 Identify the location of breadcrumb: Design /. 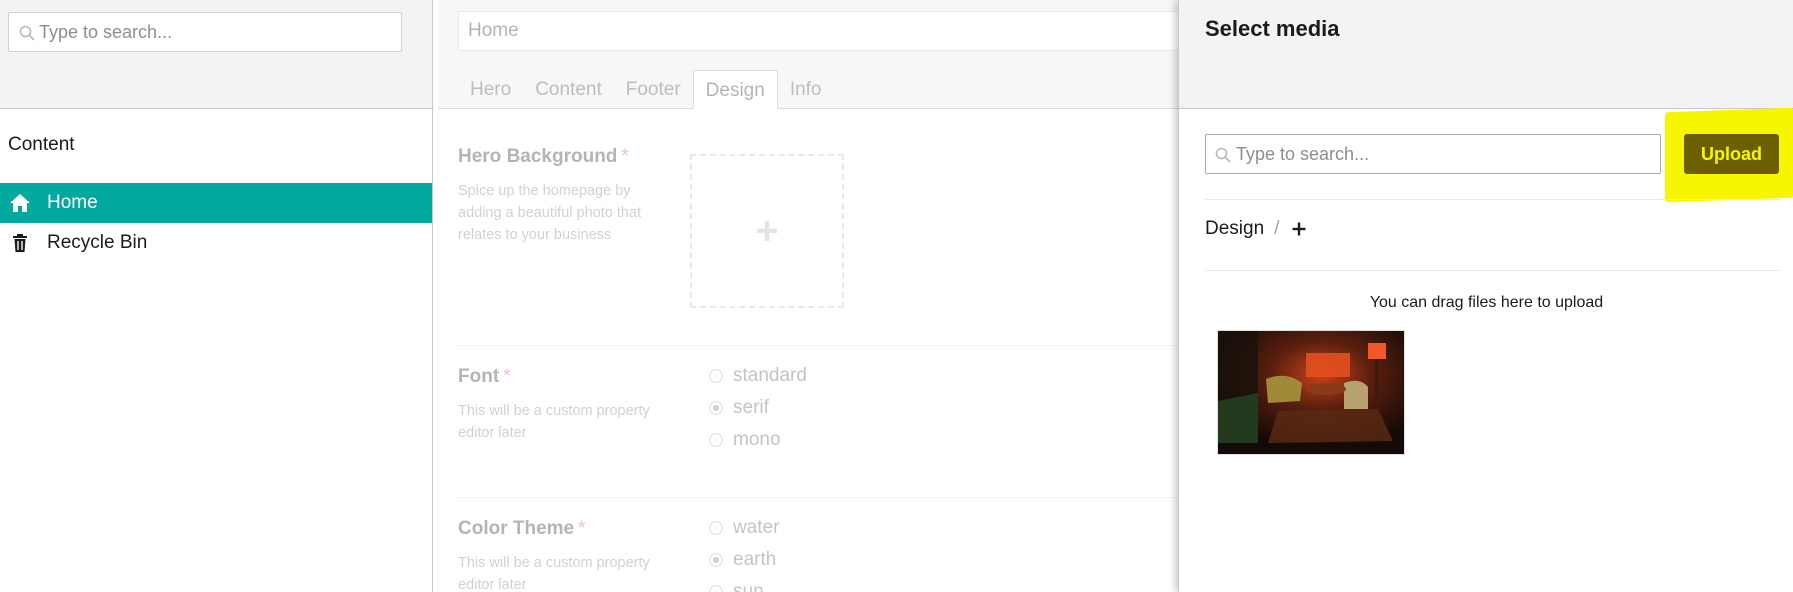
(1256, 229).